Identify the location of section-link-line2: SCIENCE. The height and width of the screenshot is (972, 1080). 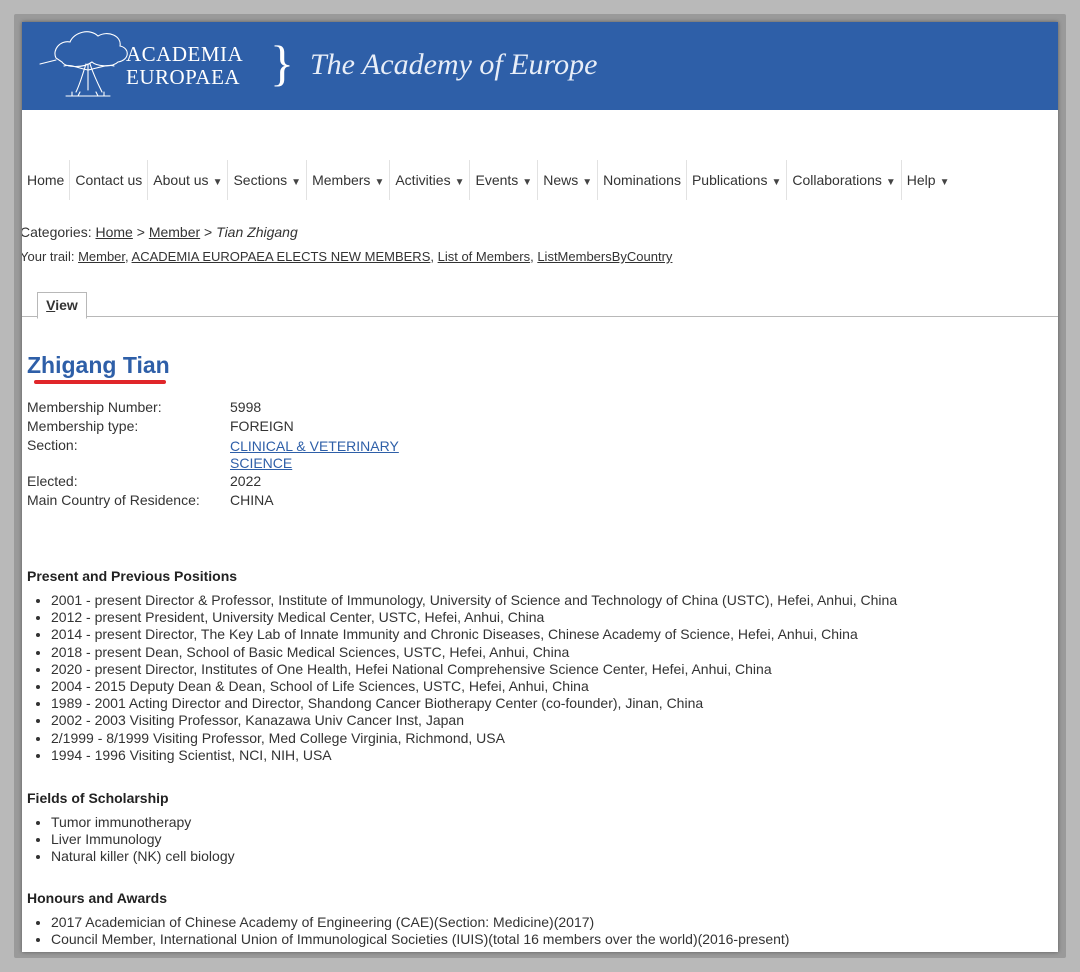
(261, 463).